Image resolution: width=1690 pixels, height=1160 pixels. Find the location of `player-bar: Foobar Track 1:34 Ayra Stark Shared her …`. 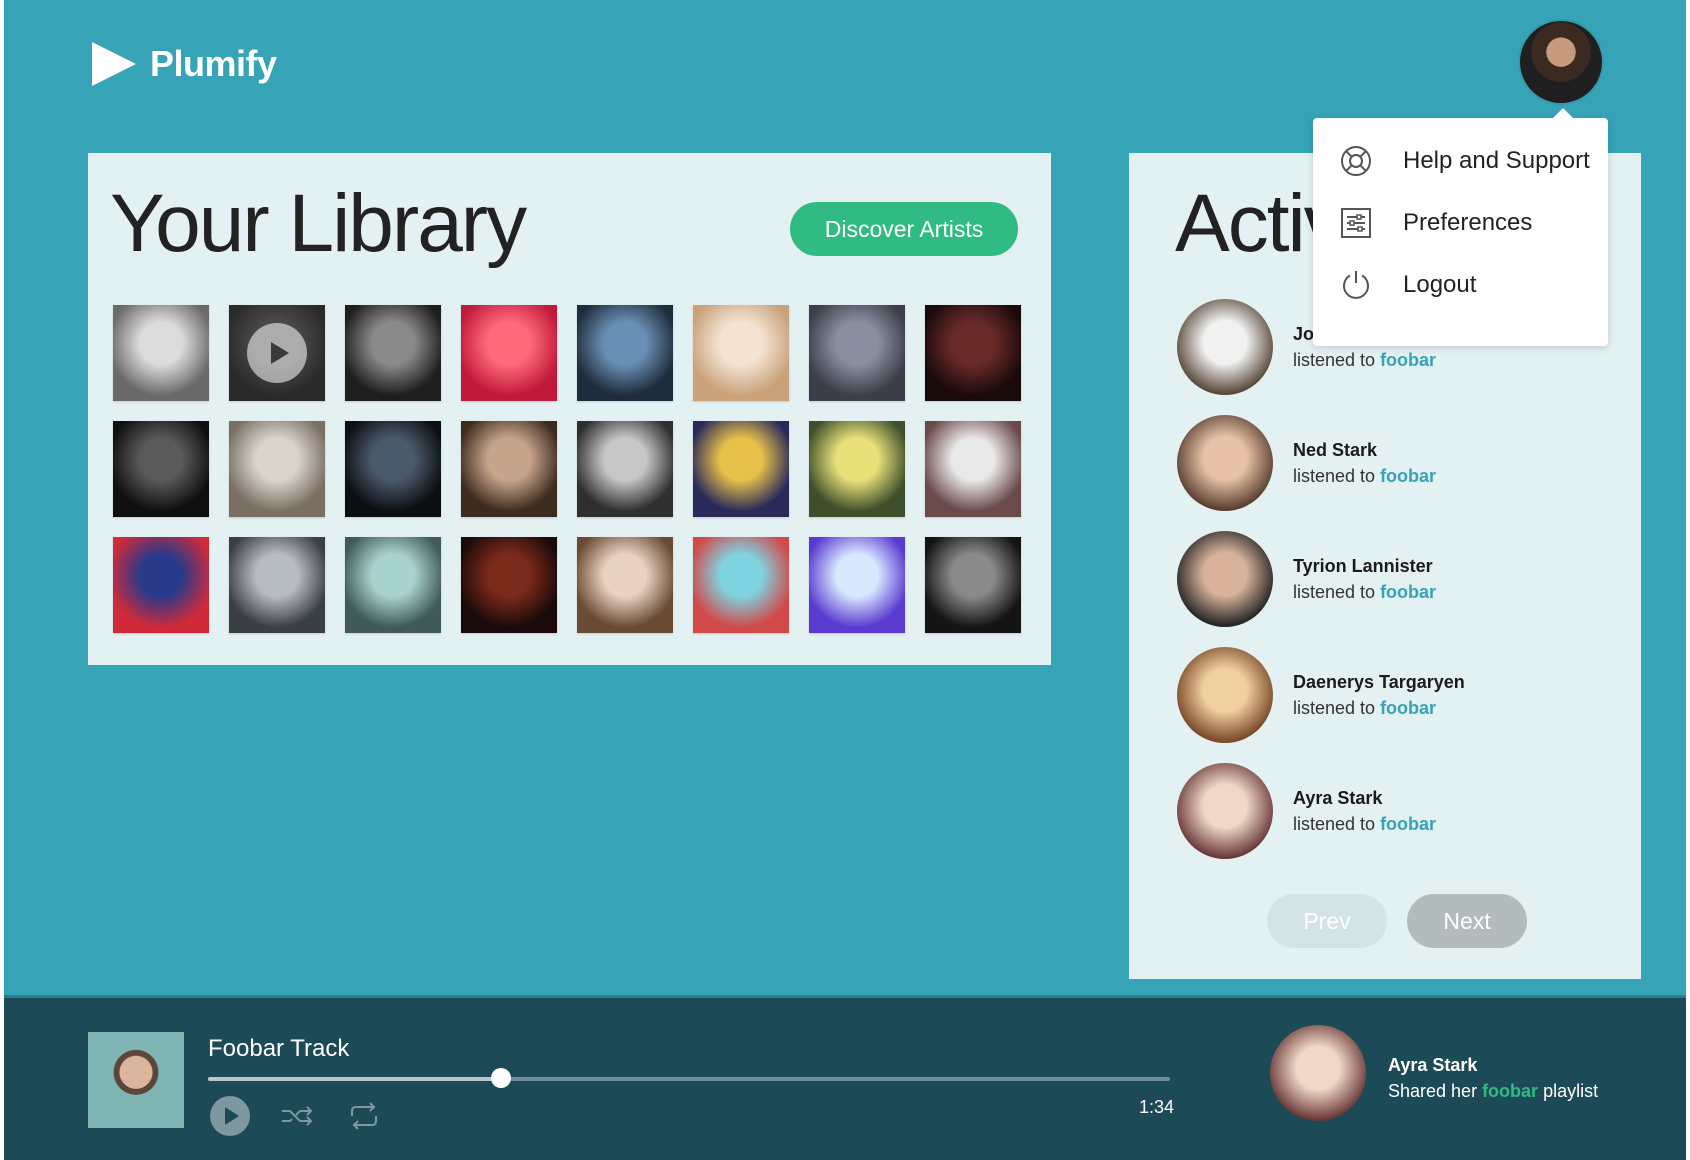

player-bar: Foobar Track 1:34 Ayra Stark Shared her … is located at coordinates (845, 1077).